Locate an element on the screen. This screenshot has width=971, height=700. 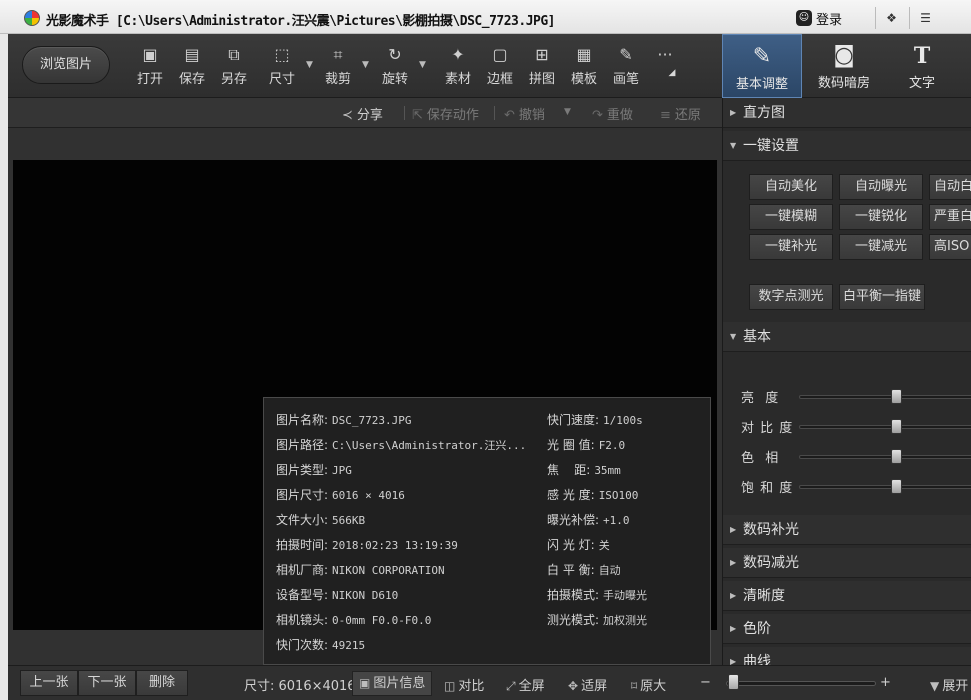
tab-darkroom: ◙ 数码暗房 is located at coordinates (844, 66).